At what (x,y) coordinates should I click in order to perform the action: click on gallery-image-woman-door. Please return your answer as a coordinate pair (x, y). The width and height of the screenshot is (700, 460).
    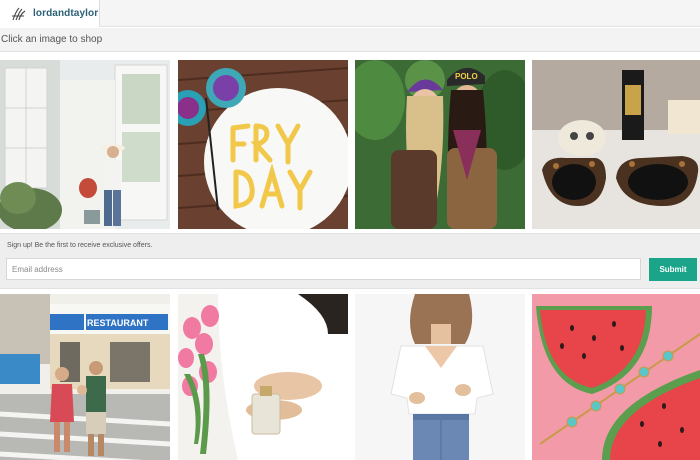
    Looking at the image, I should click on (85, 144).